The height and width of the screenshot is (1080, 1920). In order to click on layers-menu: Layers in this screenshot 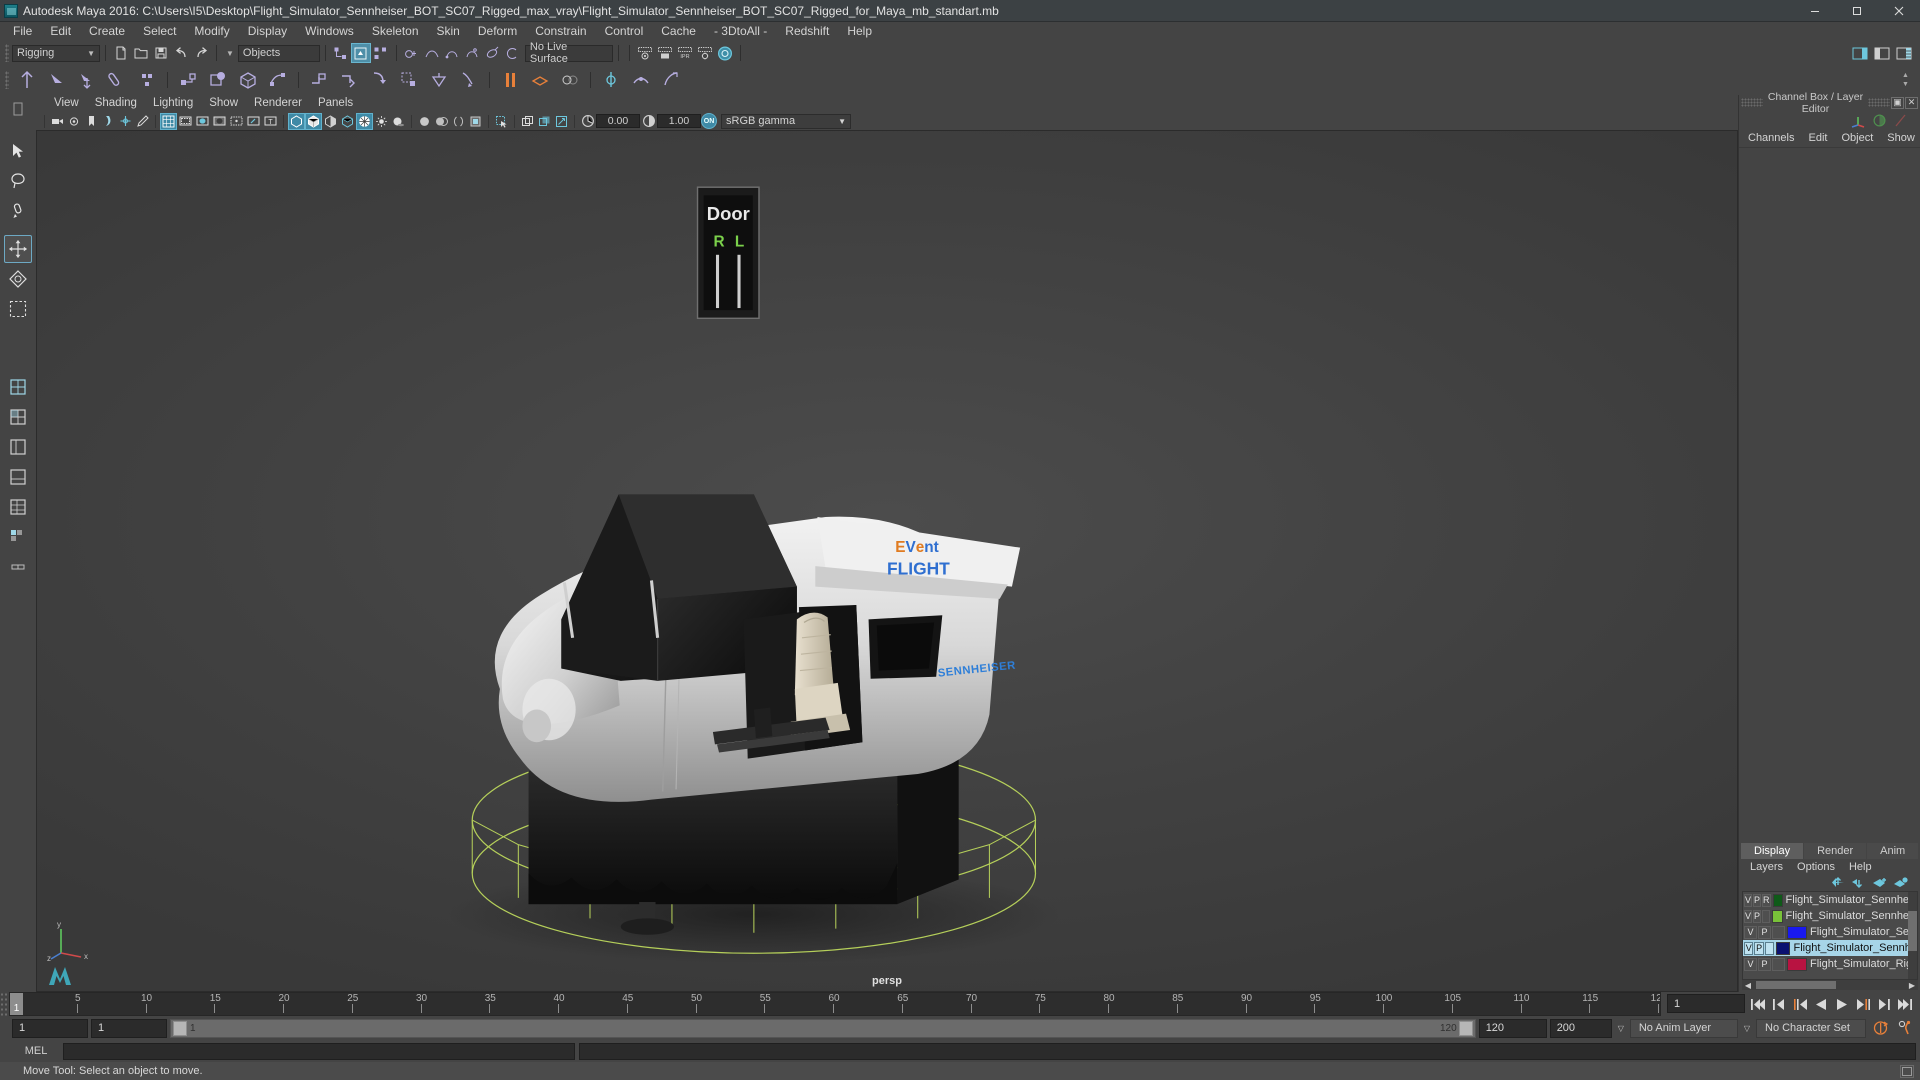, I will do `click(1766, 867)`.